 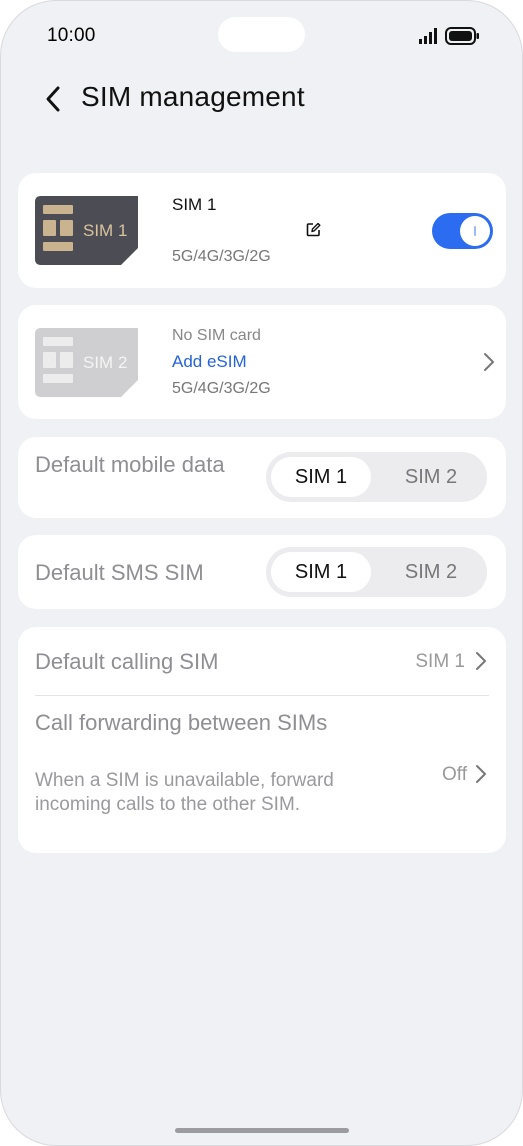 I want to click on sim1-network: 5G/4G/3G/2G, so click(x=221, y=256).